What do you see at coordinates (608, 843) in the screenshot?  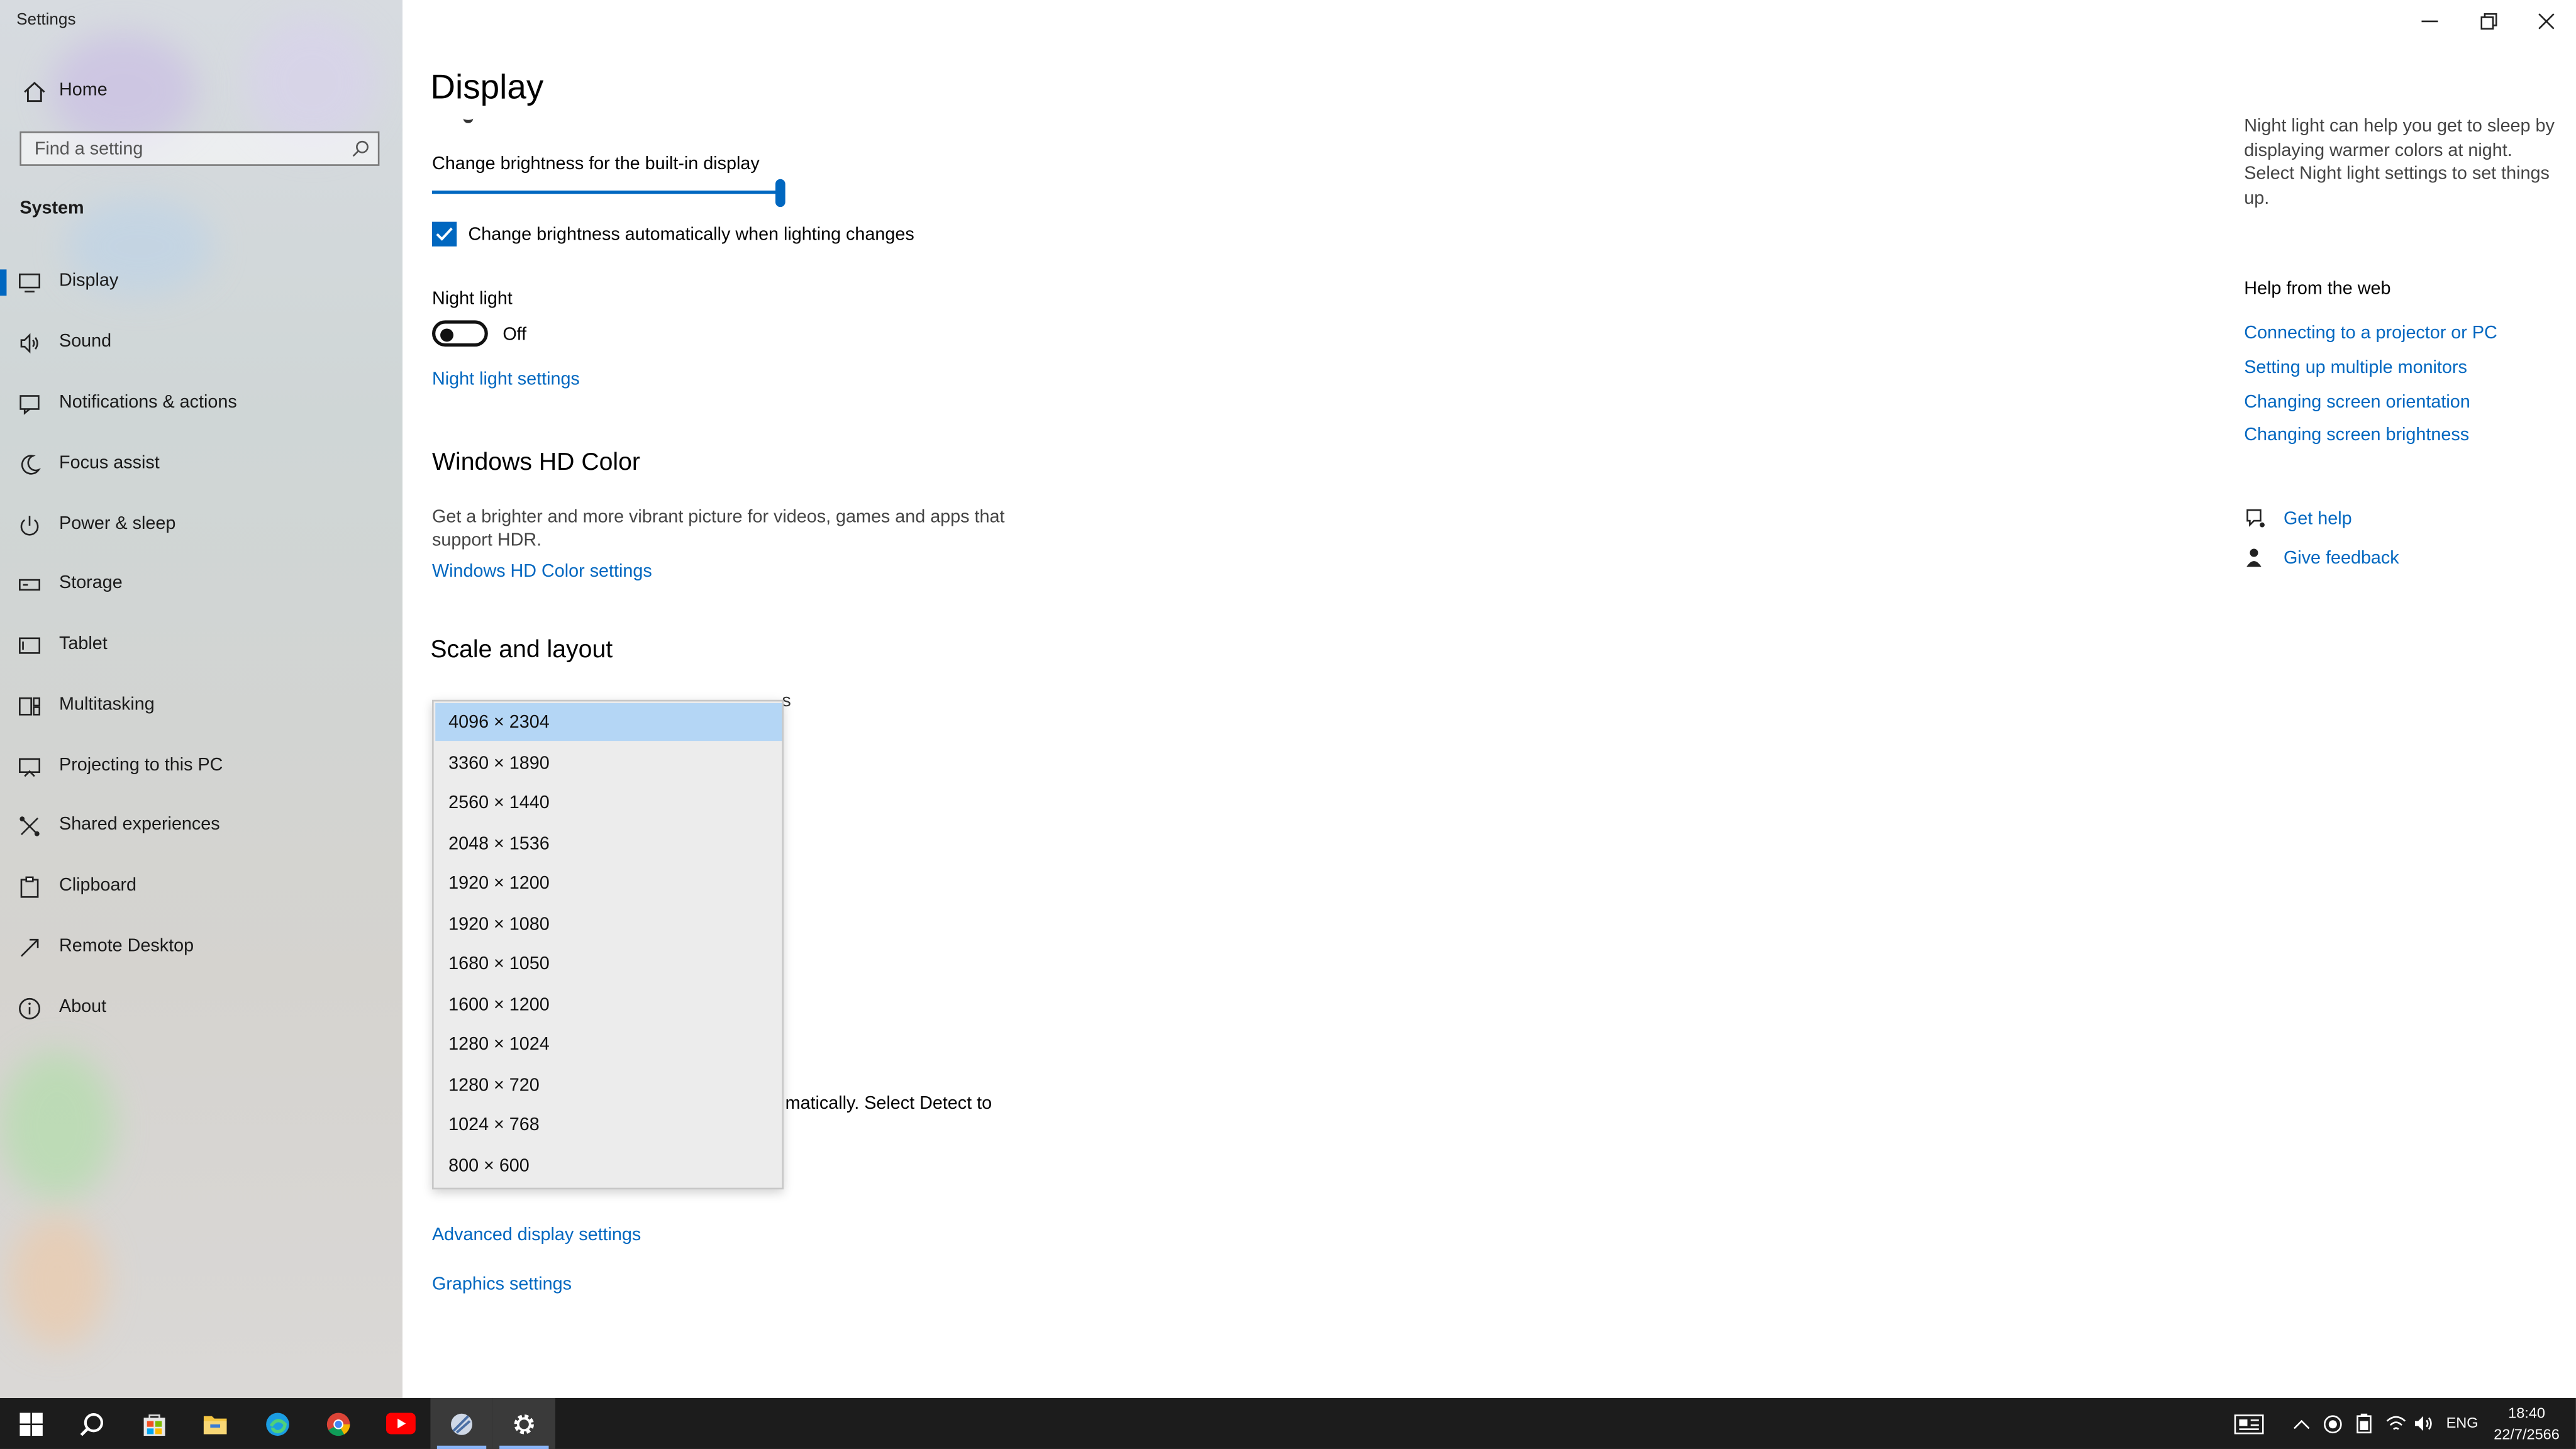 I see `resolution-option: 2048 × 1536` at bounding box center [608, 843].